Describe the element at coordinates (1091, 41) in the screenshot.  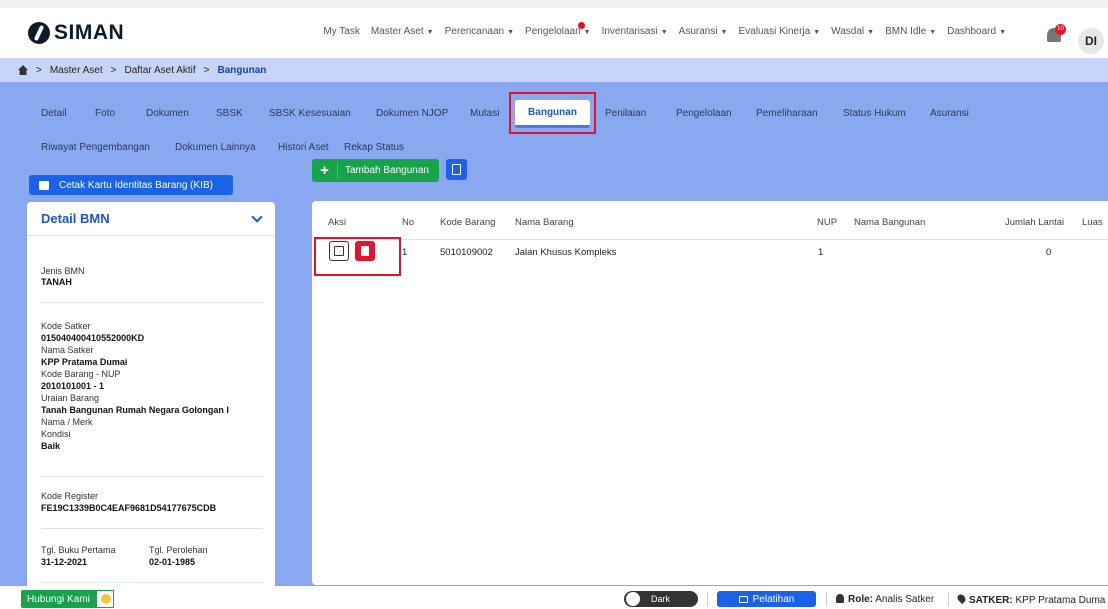
I see `avatar: DI` at that location.